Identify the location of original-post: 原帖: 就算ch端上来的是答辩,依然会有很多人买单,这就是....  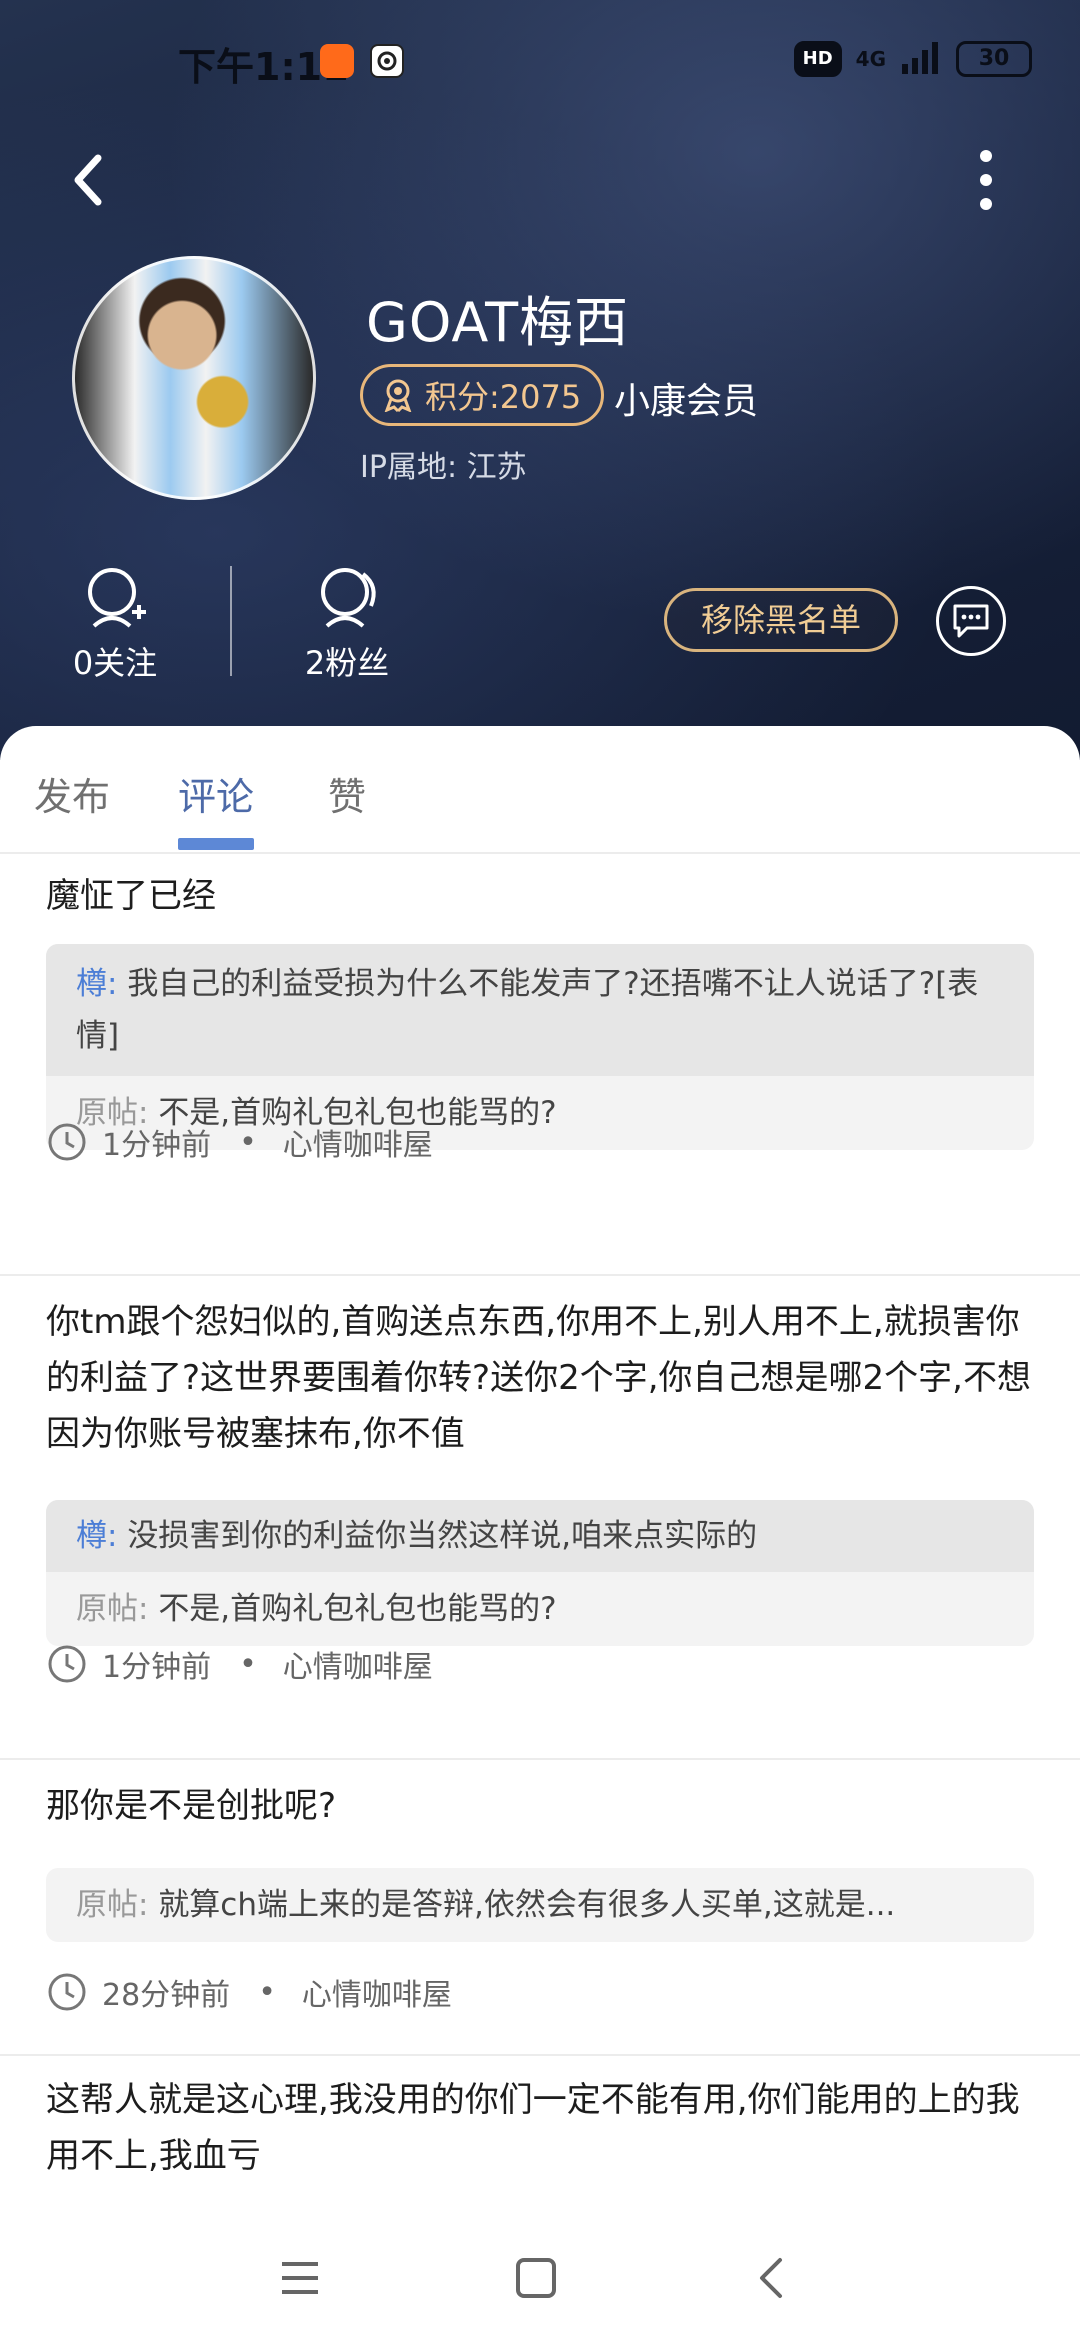
(540, 1905).